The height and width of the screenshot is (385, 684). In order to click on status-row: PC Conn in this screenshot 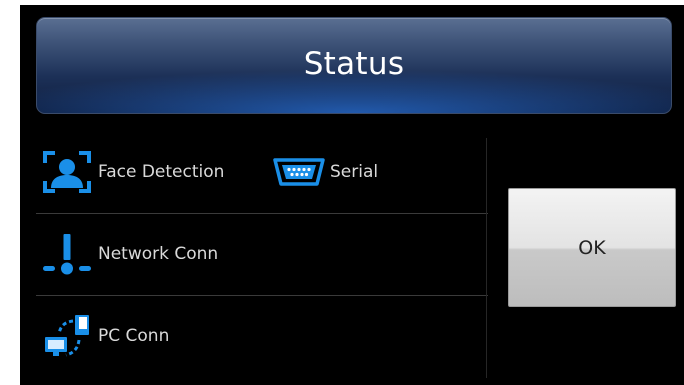, I will do `click(262, 336)`.